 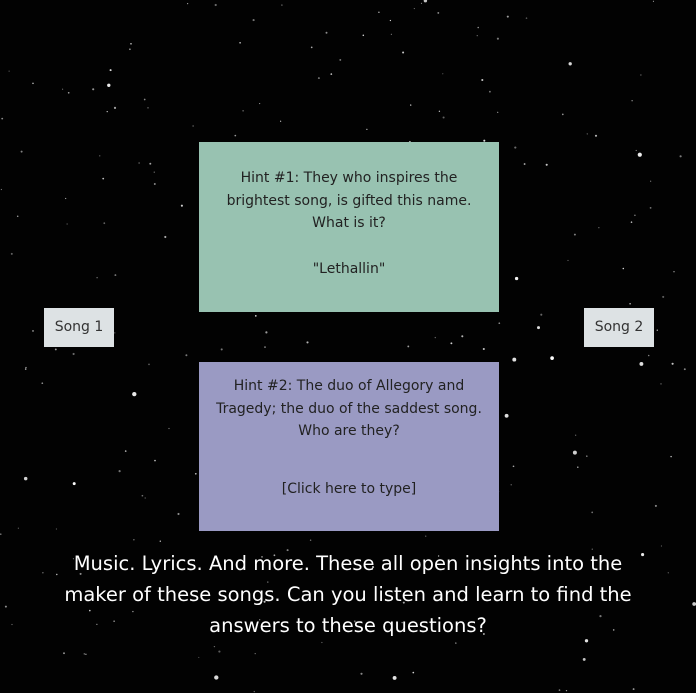 I want to click on song-1-button: Song 1, so click(x=79, y=327).